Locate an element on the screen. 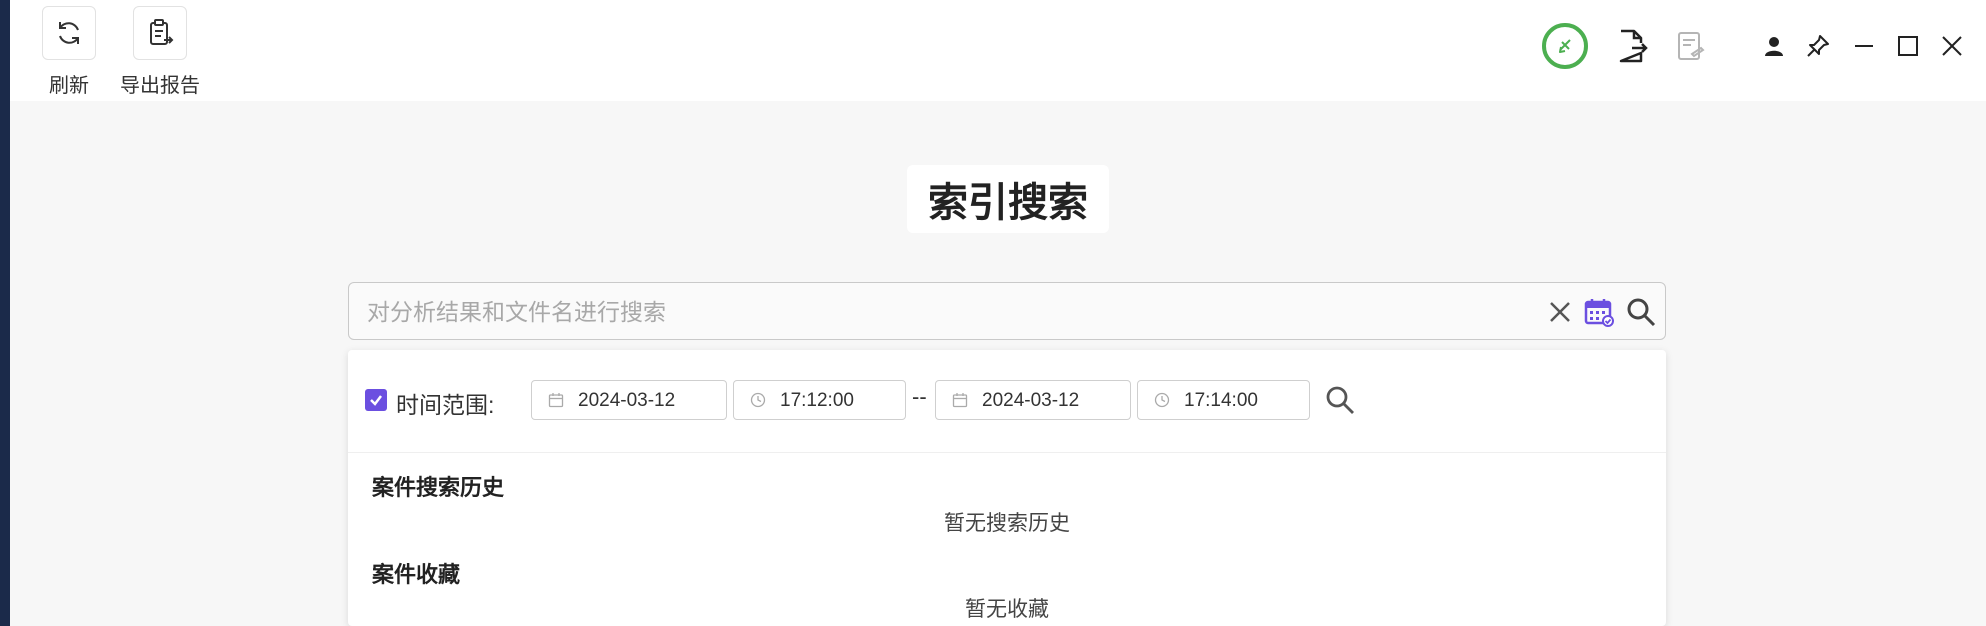 Image resolution: width=1986 pixels, height=626 pixels. close-window-button is located at coordinates (1952, 46).